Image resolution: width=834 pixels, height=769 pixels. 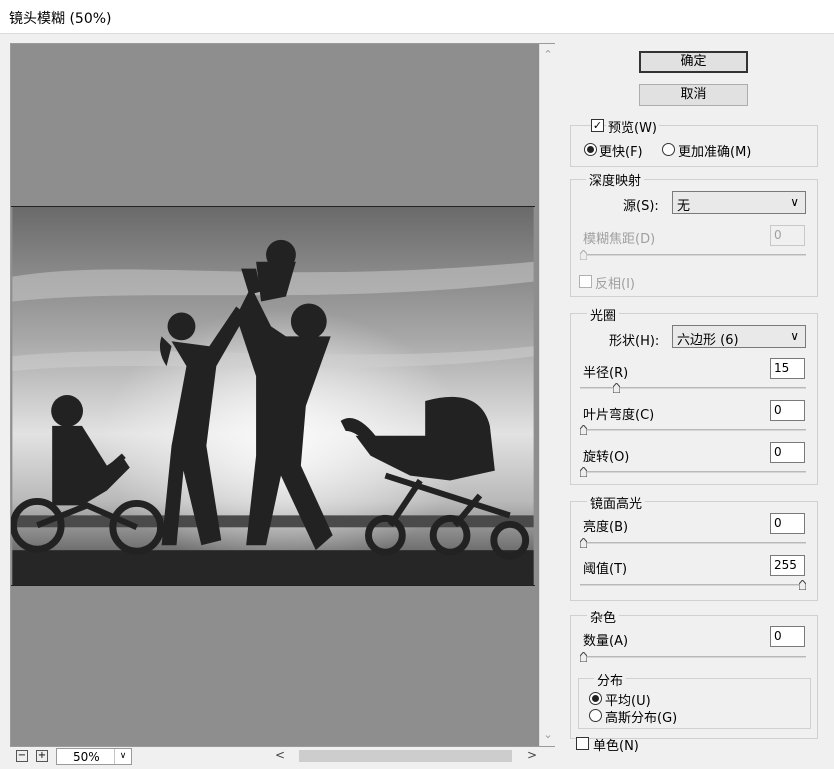 What do you see at coordinates (693, 388) in the screenshot?
I see `radius-slider` at bounding box center [693, 388].